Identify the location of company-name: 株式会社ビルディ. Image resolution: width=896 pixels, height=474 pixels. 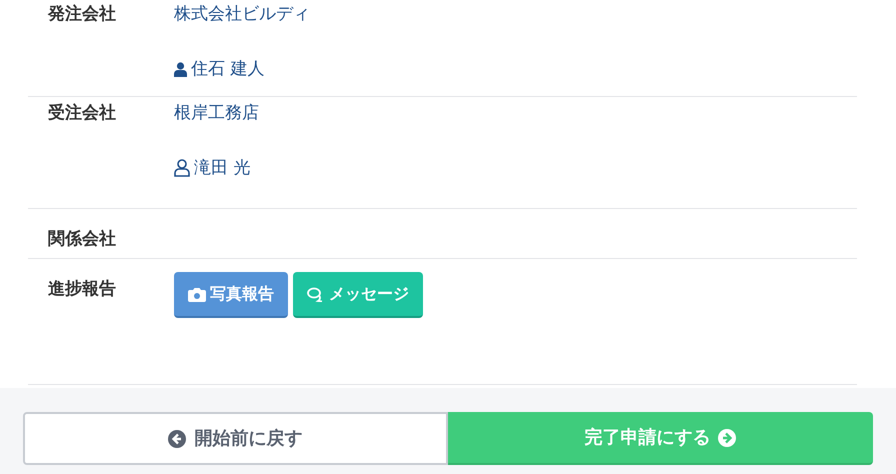
(242, 14).